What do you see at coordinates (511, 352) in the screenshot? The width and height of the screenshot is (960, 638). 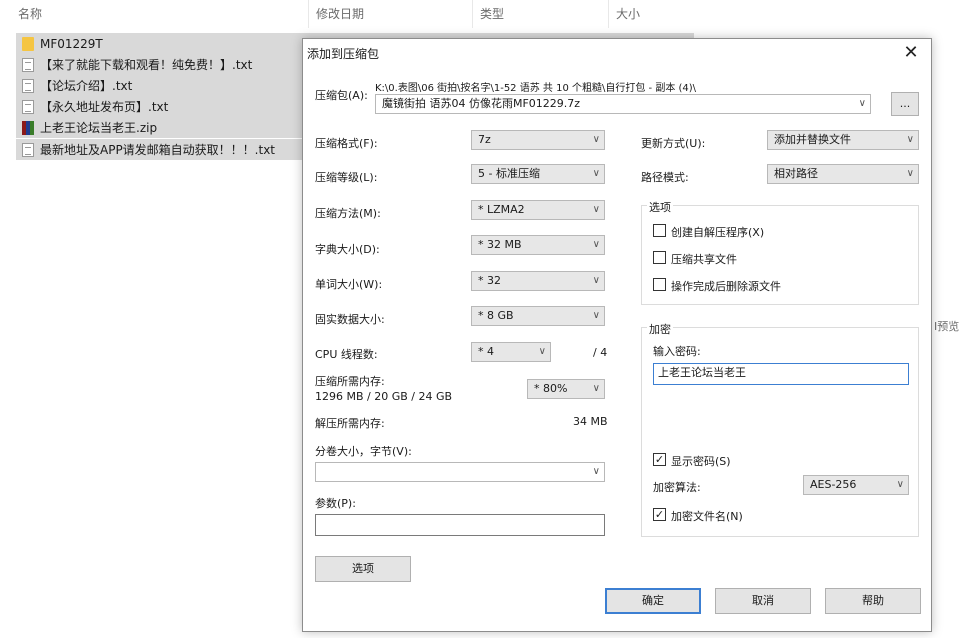 I see `cpu-threads-select: * 4 ∨` at bounding box center [511, 352].